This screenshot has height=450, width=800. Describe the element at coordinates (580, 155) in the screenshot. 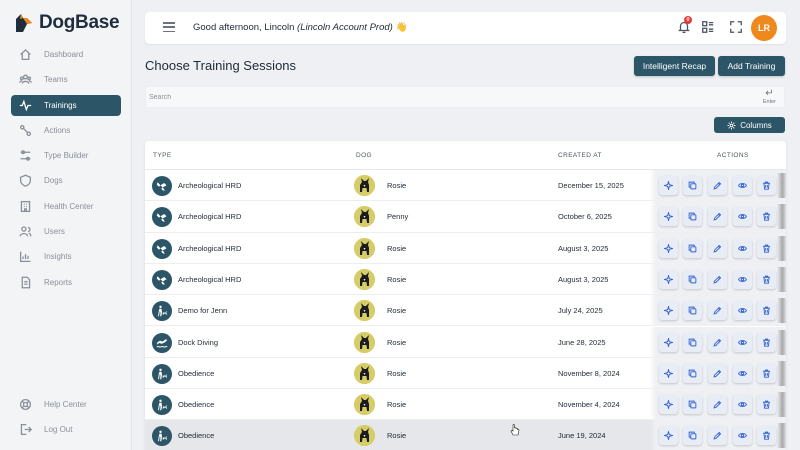

I see `column-header-created-at: CREATED AT` at that location.